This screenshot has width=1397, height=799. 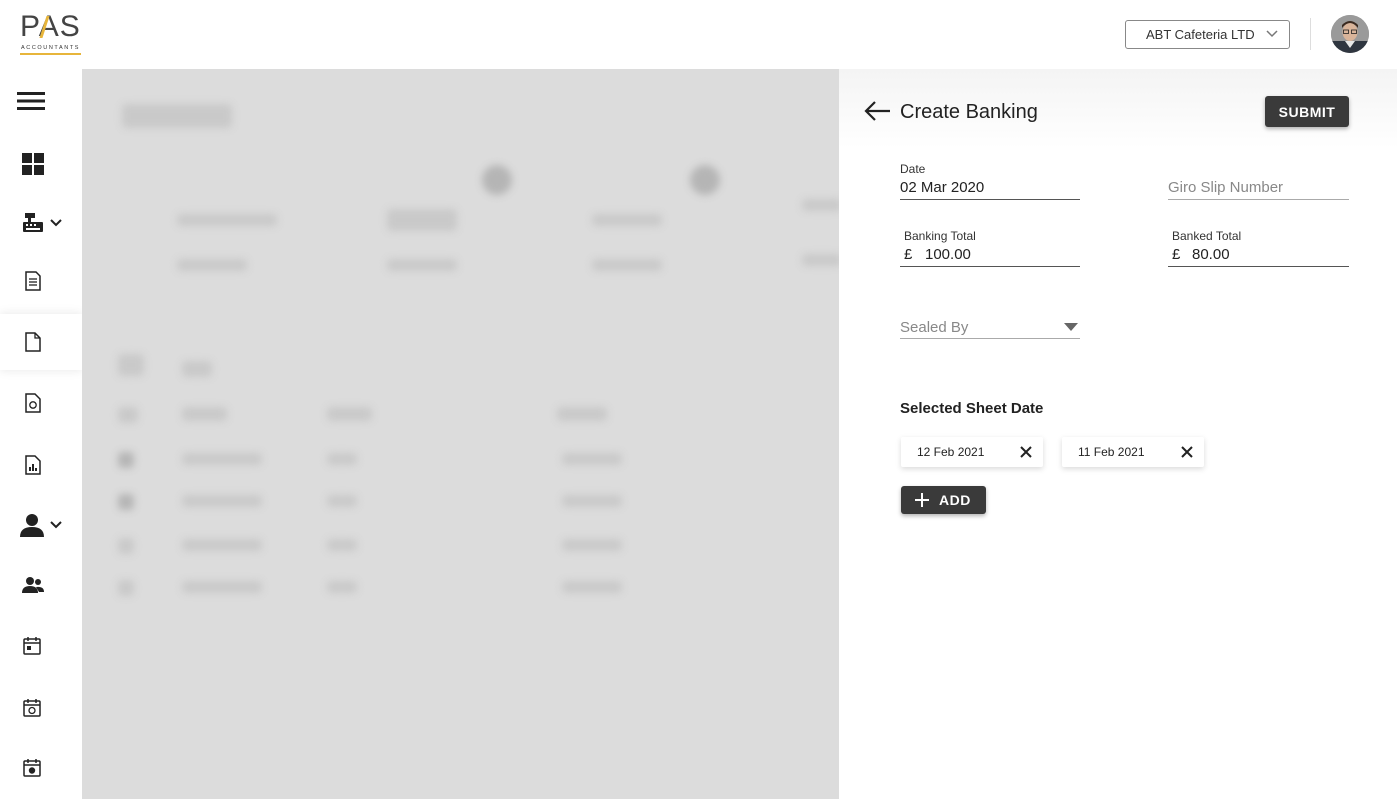 What do you see at coordinates (878, 111) in the screenshot?
I see `back-arrow-icon` at bounding box center [878, 111].